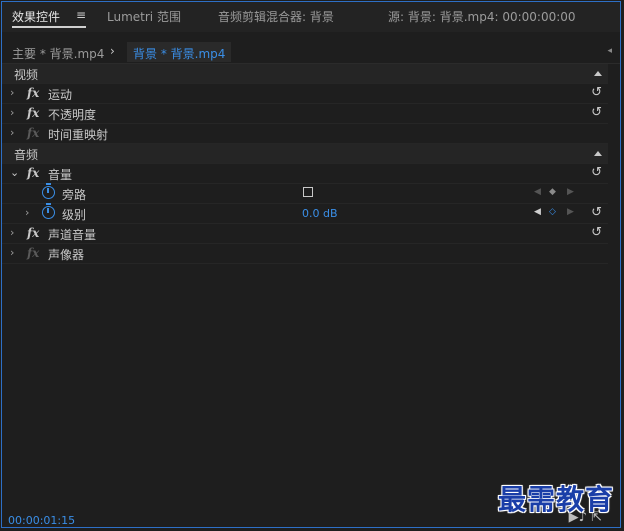  Describe the element at coordinates (276, 16) in the screenshot. I see `tab-audio-clip-mixer: 音频剪辑混合器: 背景` at that location.